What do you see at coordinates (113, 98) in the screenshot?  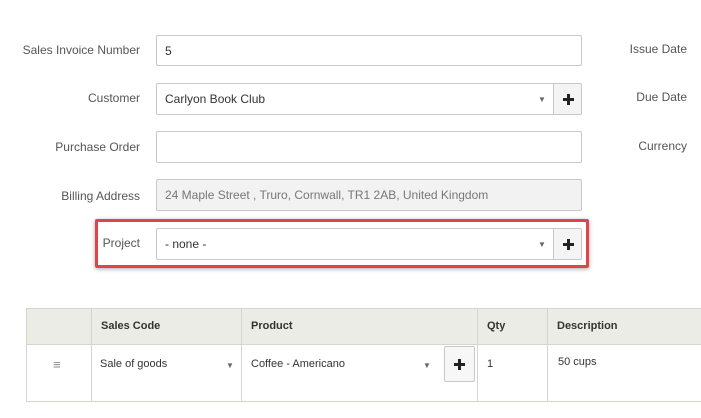 I see `customer-label: Customer` at bounding box center [113, 98].